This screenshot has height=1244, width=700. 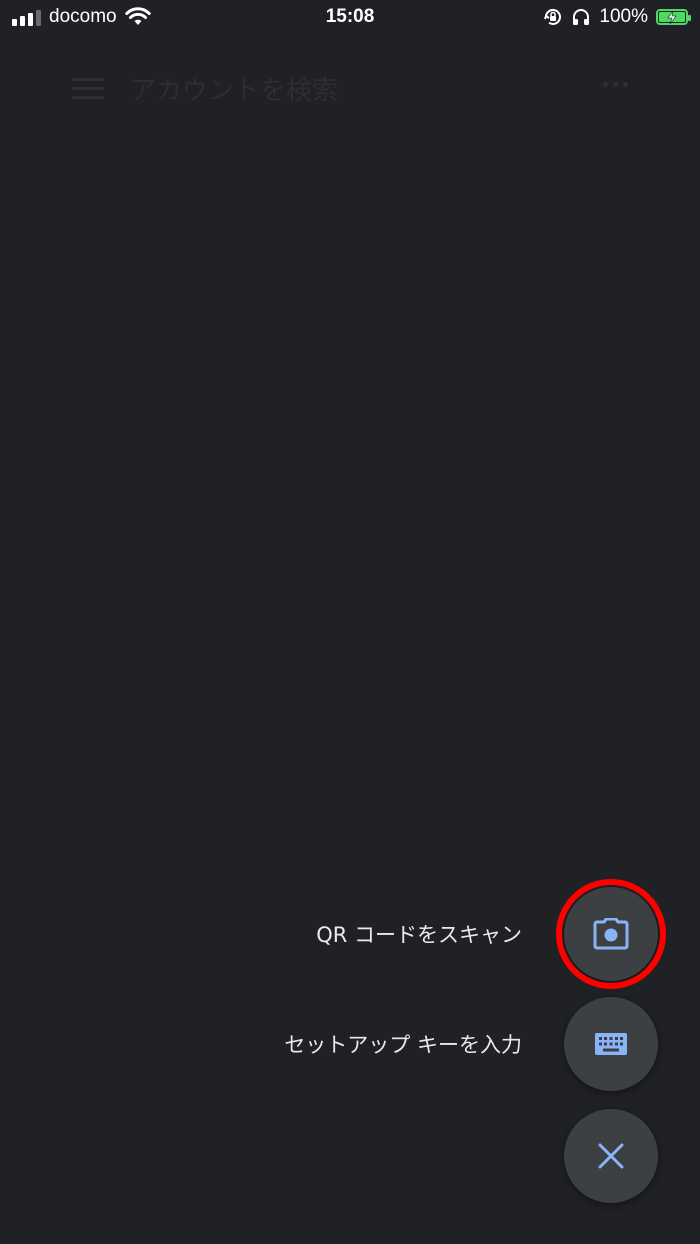 I want to click on rotation-lock-icon, so click(x=553, y=16).